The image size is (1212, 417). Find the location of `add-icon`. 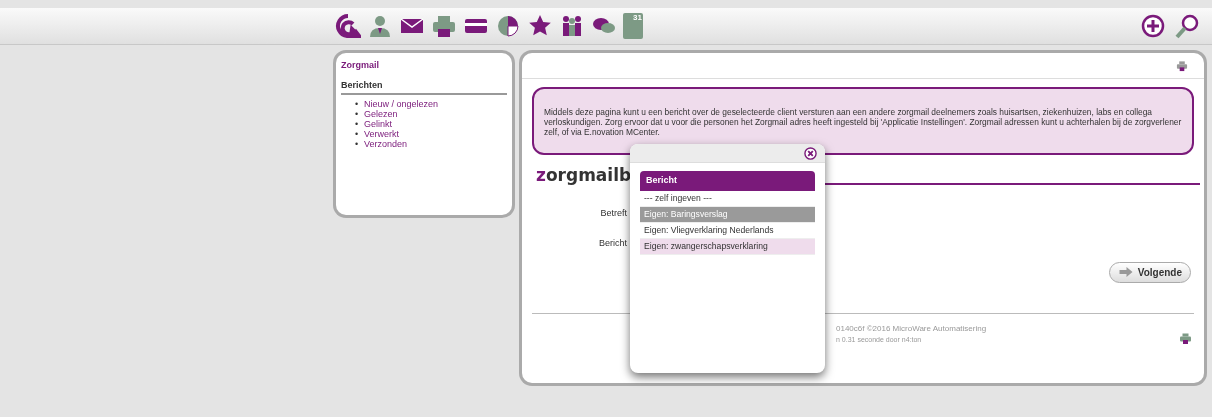

add-icon is located at coordinates (1153, 26).